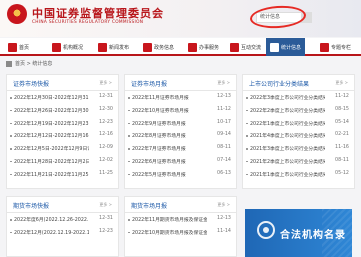  I want to click on list-item: 2022年7月证券市场月报 08-11, so click(180, 148).